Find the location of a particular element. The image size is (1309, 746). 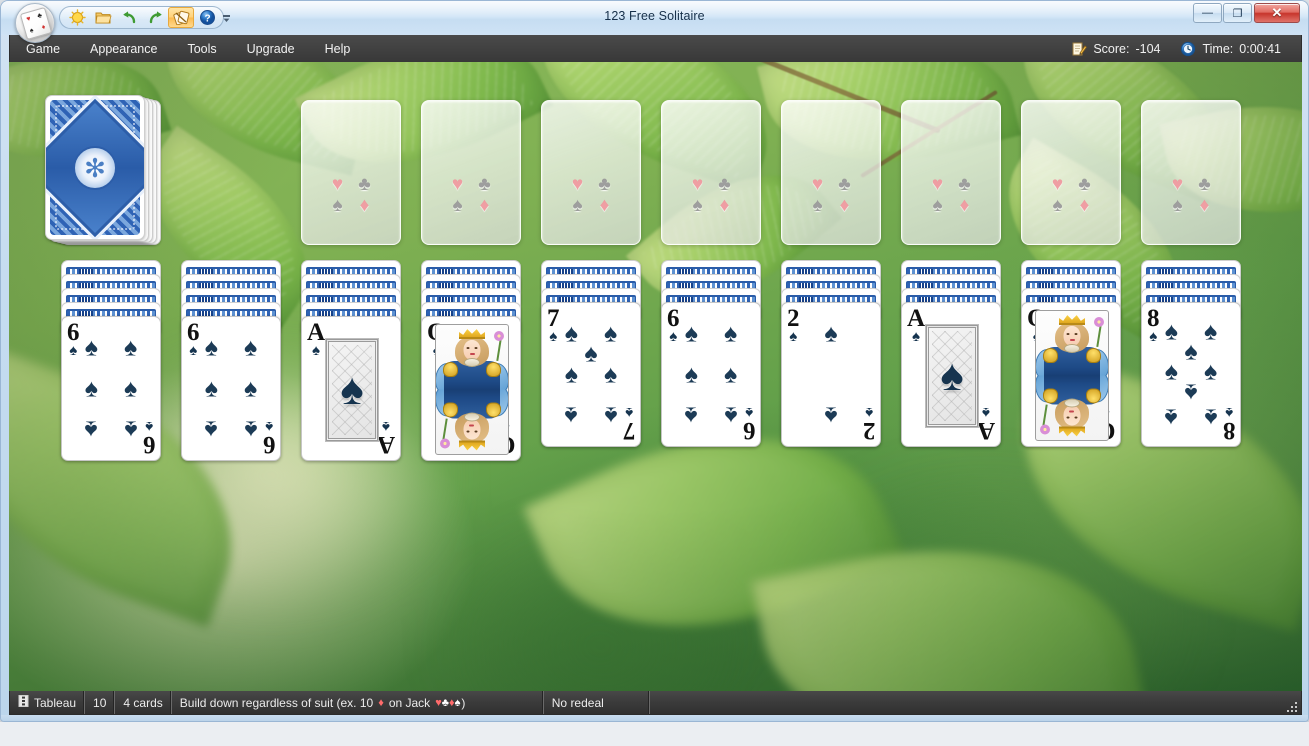

foundation-slot-7: ♥ ♣ ♠ ♦ is located at coordinates (1071, 172).